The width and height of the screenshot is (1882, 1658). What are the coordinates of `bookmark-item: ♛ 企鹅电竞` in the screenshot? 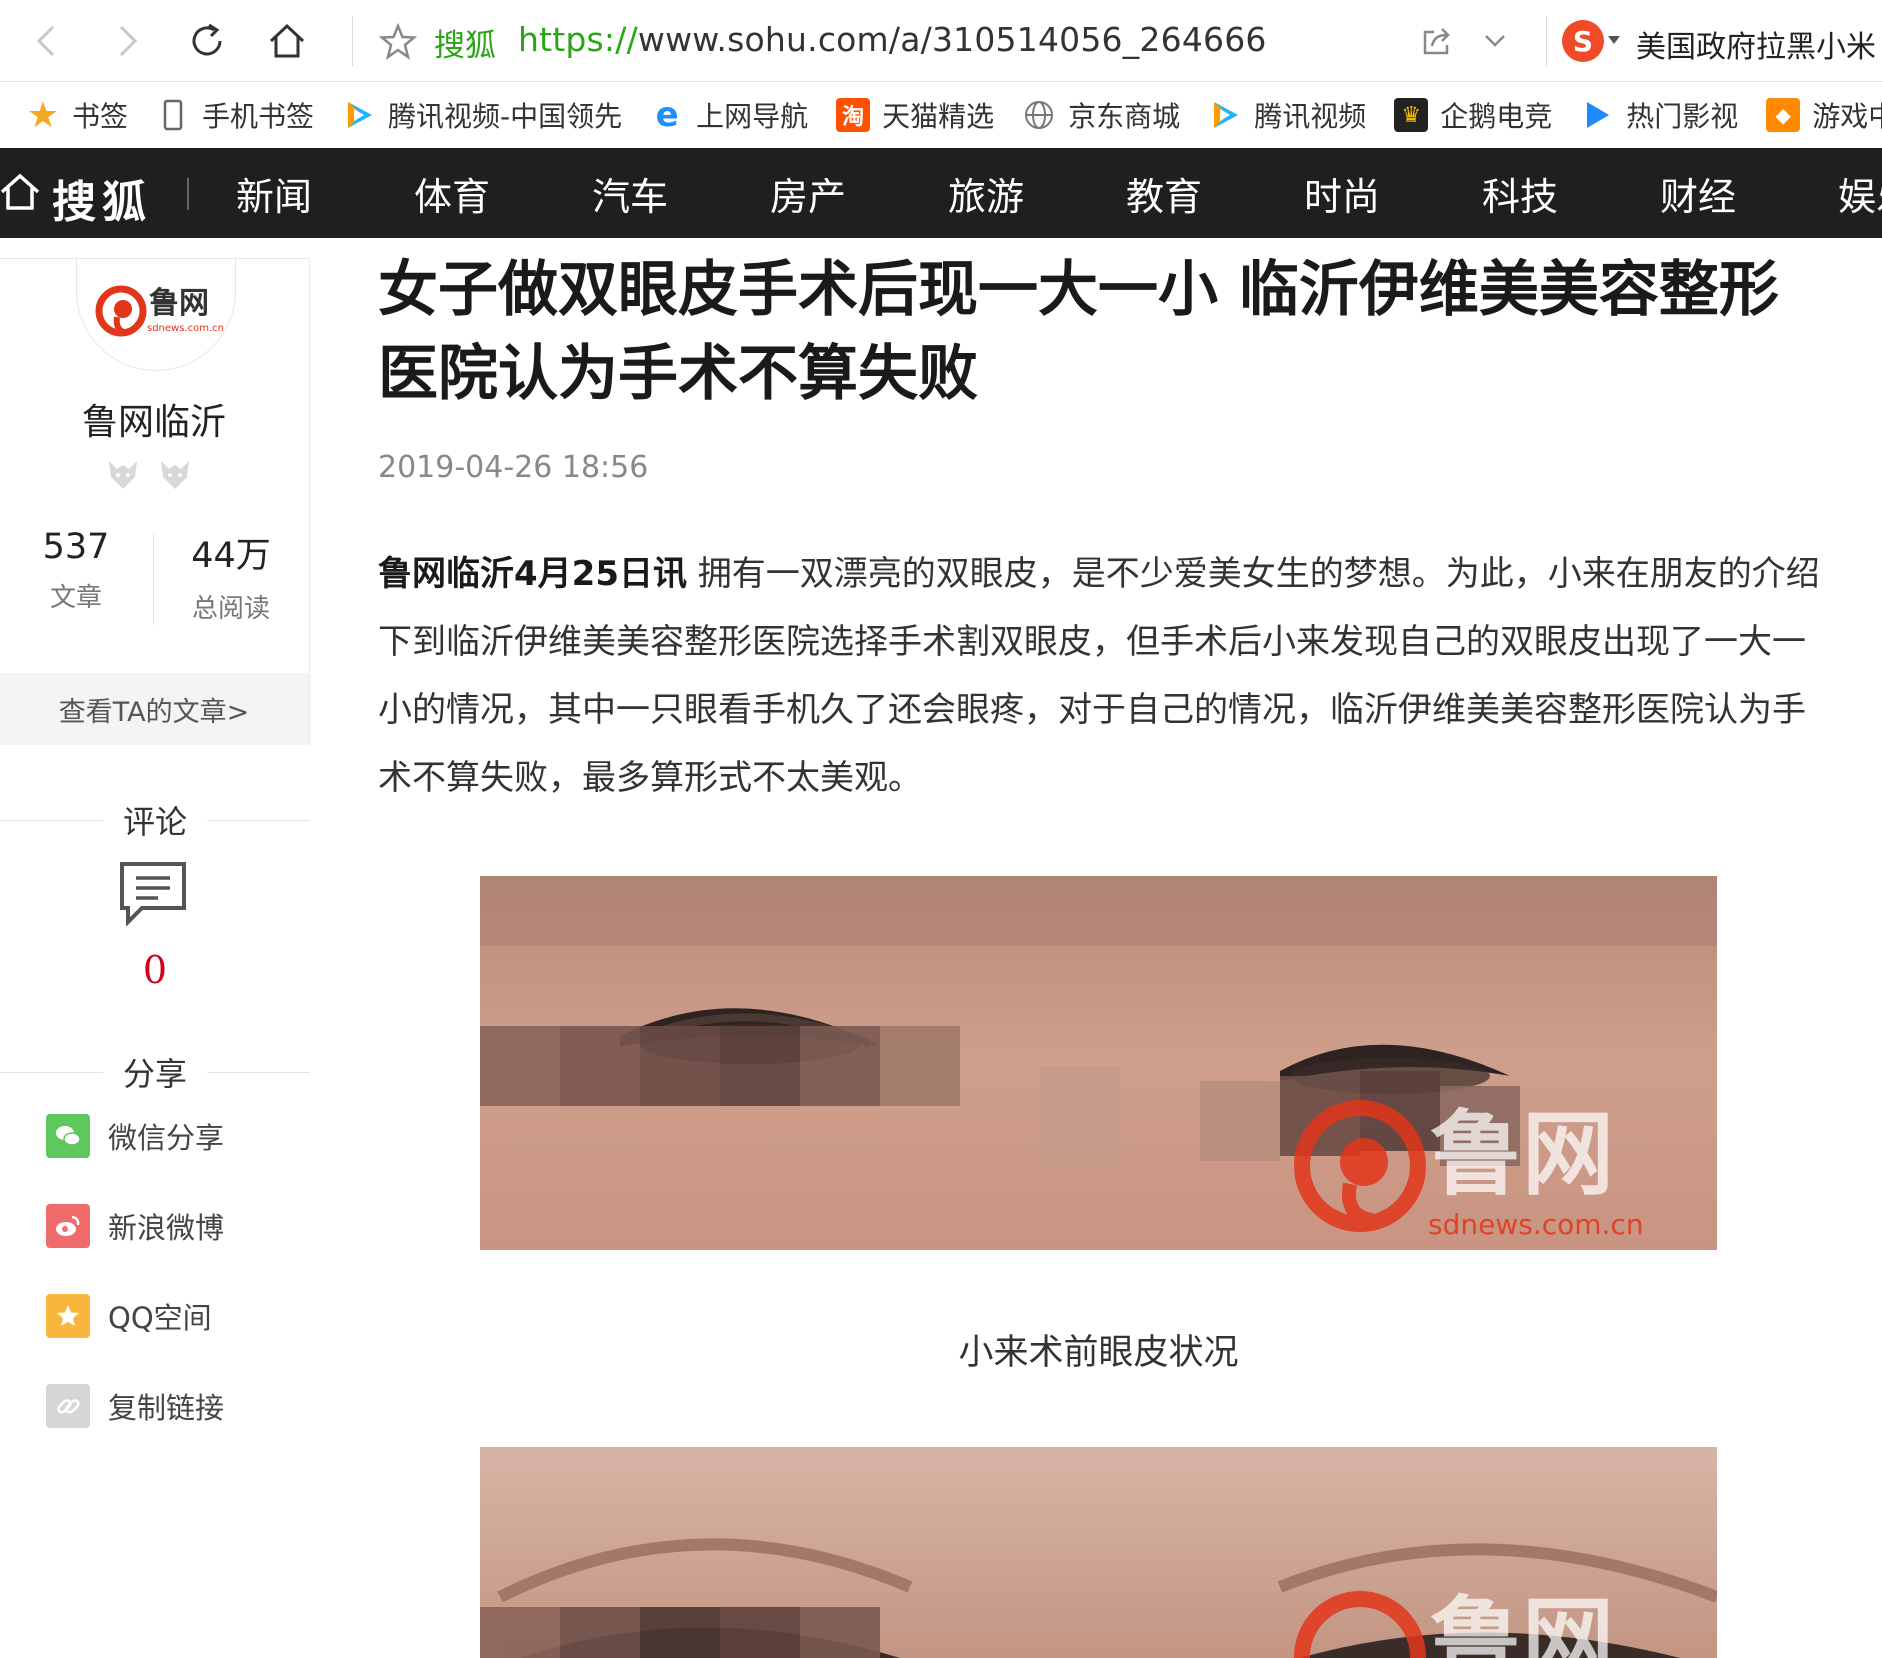 It's located at (1473, 115).